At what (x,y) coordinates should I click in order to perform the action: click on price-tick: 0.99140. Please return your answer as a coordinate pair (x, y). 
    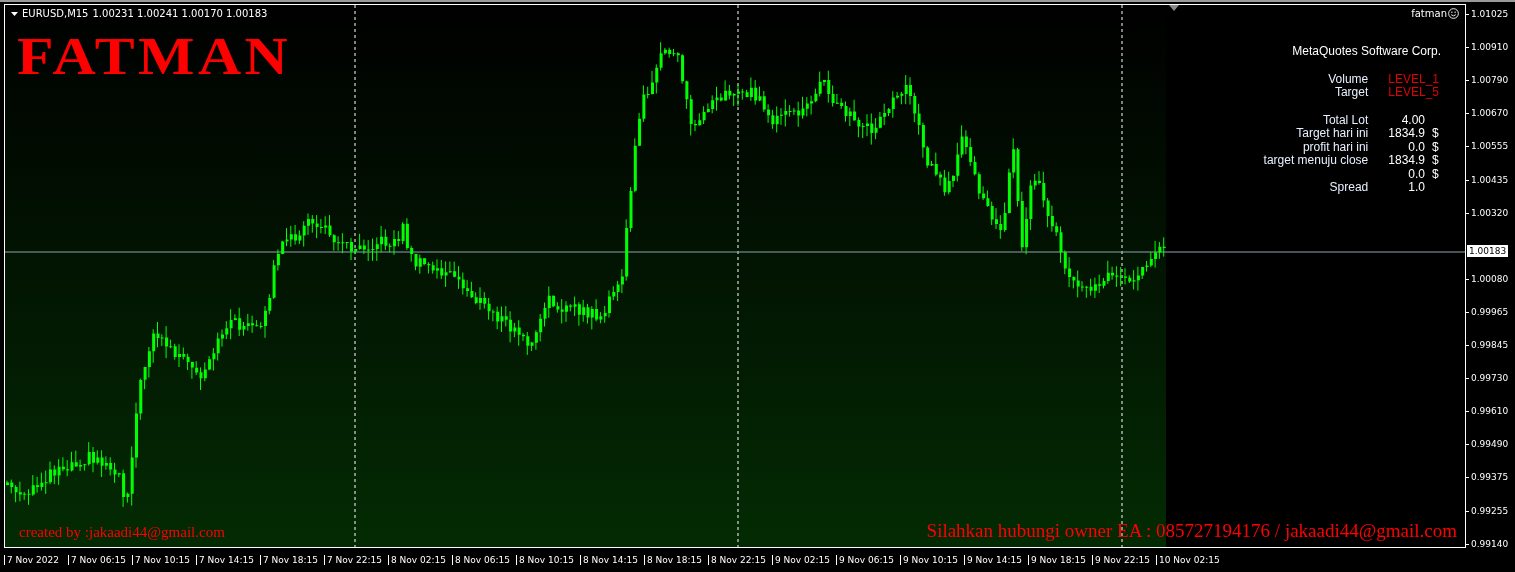
    Looking at the image, I should click on (1487, 543).